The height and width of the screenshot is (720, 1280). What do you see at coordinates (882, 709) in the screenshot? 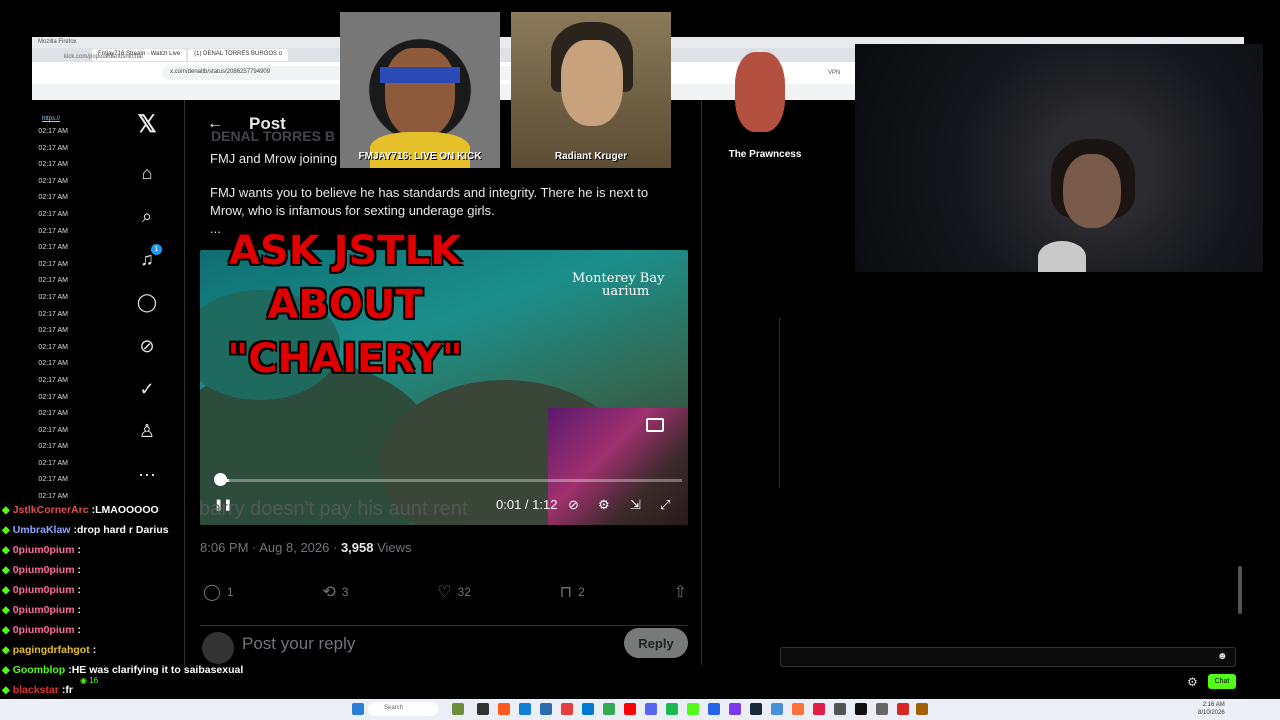
I see `settings-app-icon` at bounding box center [882, 709].